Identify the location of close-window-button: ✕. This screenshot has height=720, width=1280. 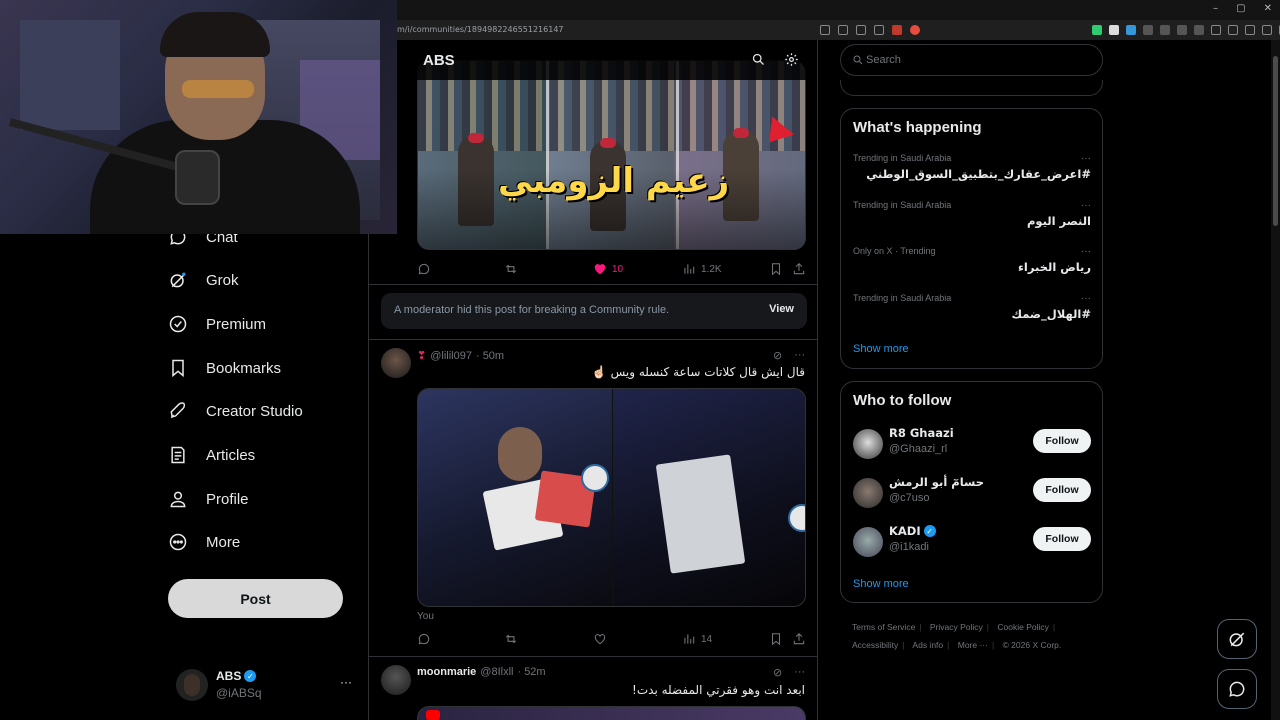
(1268, 8).